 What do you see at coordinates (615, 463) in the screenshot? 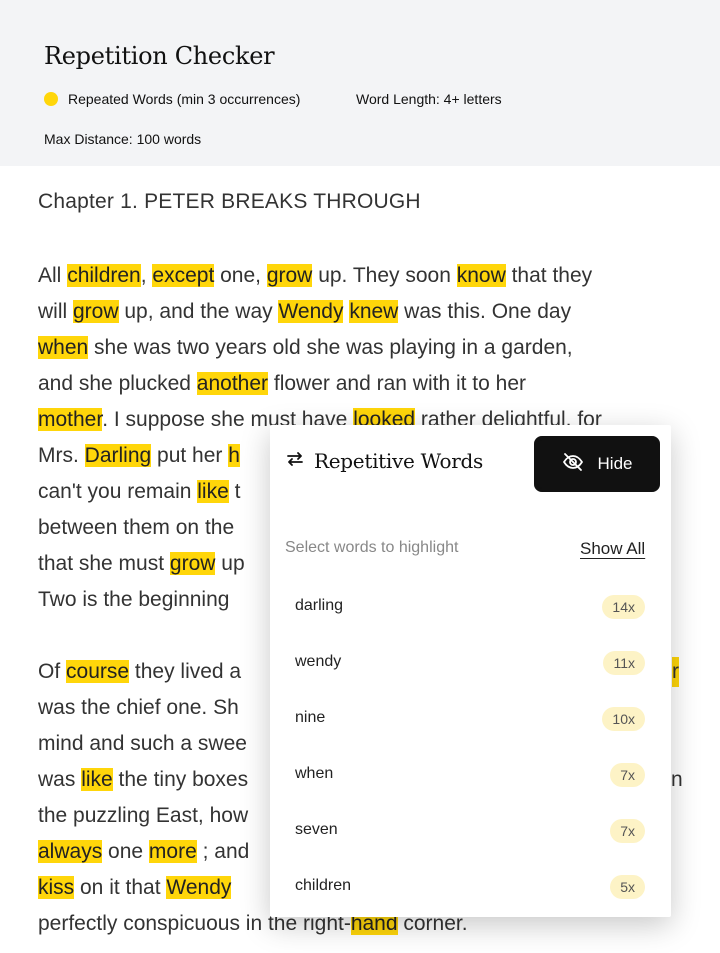
I see `hide-button-label: Hide` at bounding box center [615, 463].